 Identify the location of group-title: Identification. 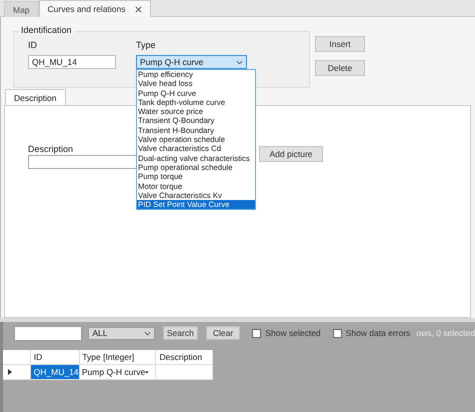
(46, 30).